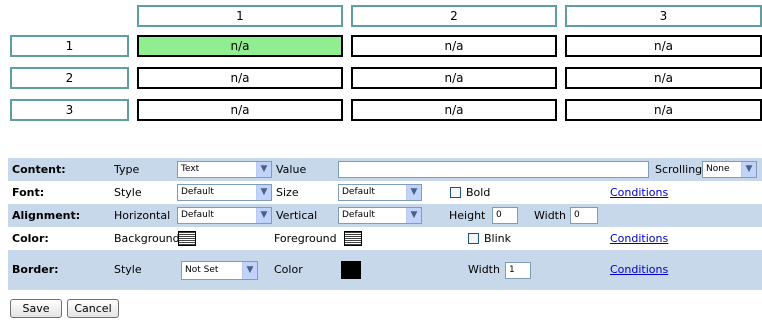 This screenshot has width=762, height=320. Describe the element at coordinates (467, 215) in the screenshot. I see `height-label: Height` at that location.